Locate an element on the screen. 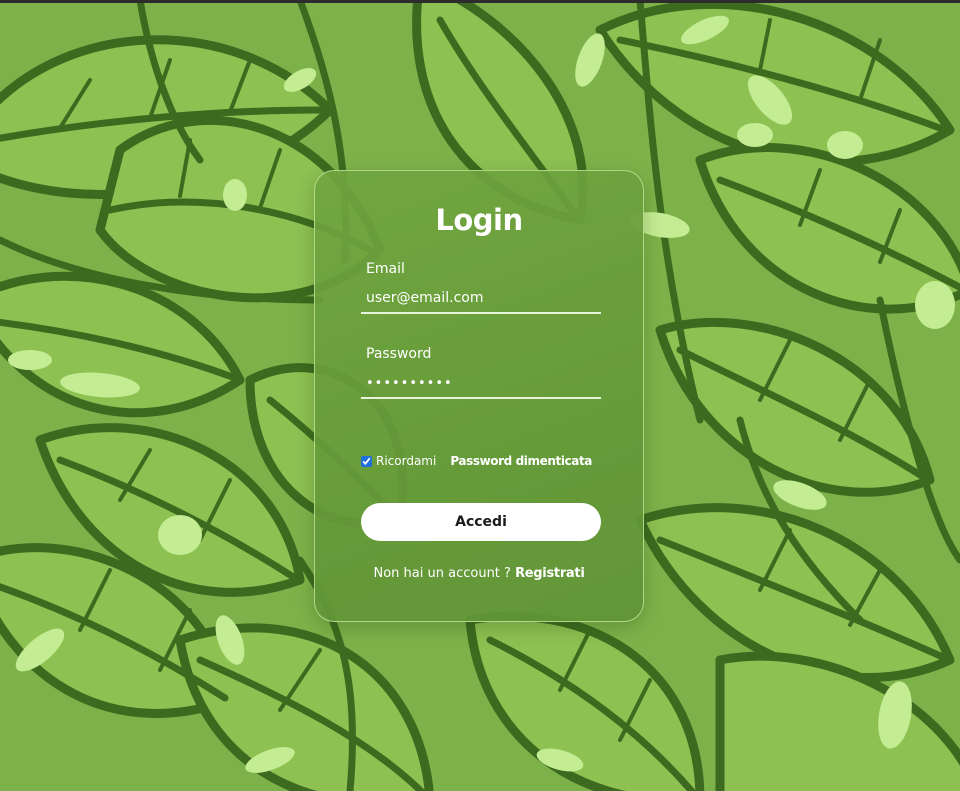 The width and height of the screenshot is (960, 791). email-field-group: Email is located at coordinates (481, 287).